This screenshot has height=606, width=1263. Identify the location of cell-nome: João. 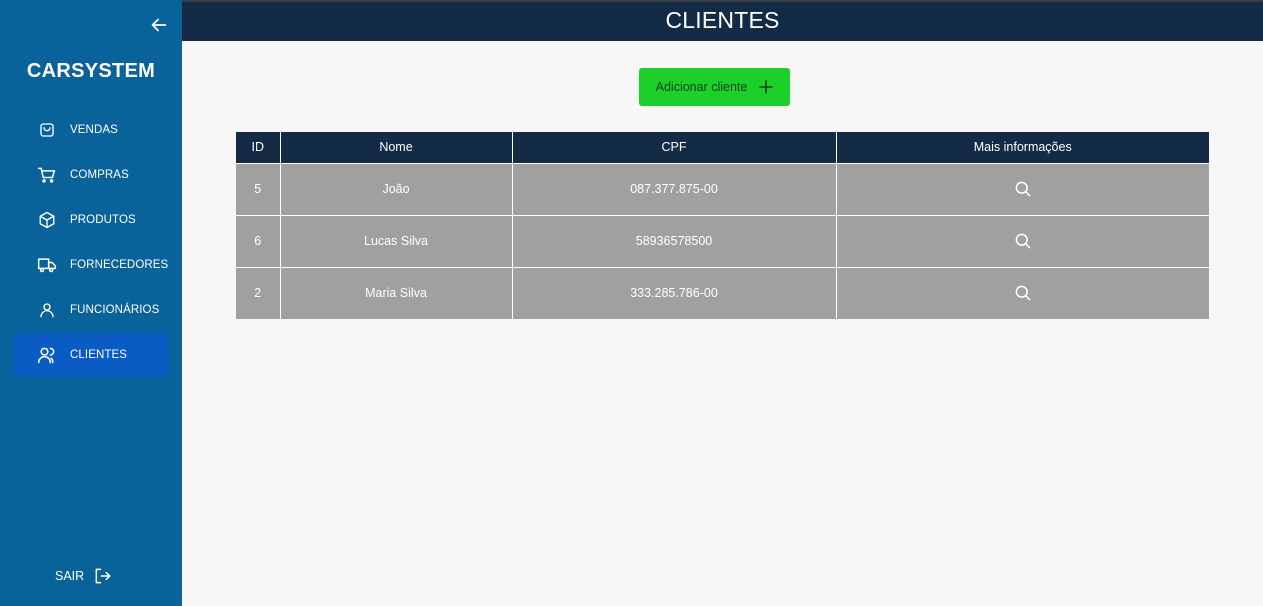
(396, 188).